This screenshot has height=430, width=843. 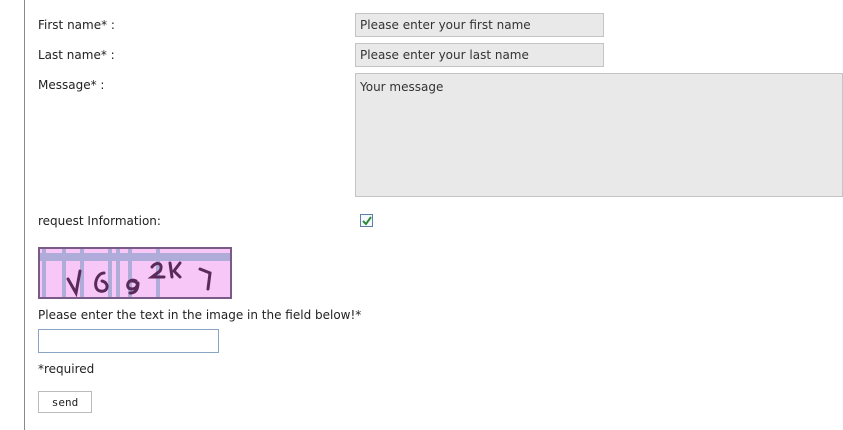 What do you see at coordinates (479, 25) in the screenshot?
I see `first-name-field: Please enter your first name` at bounding box center [479, 25].